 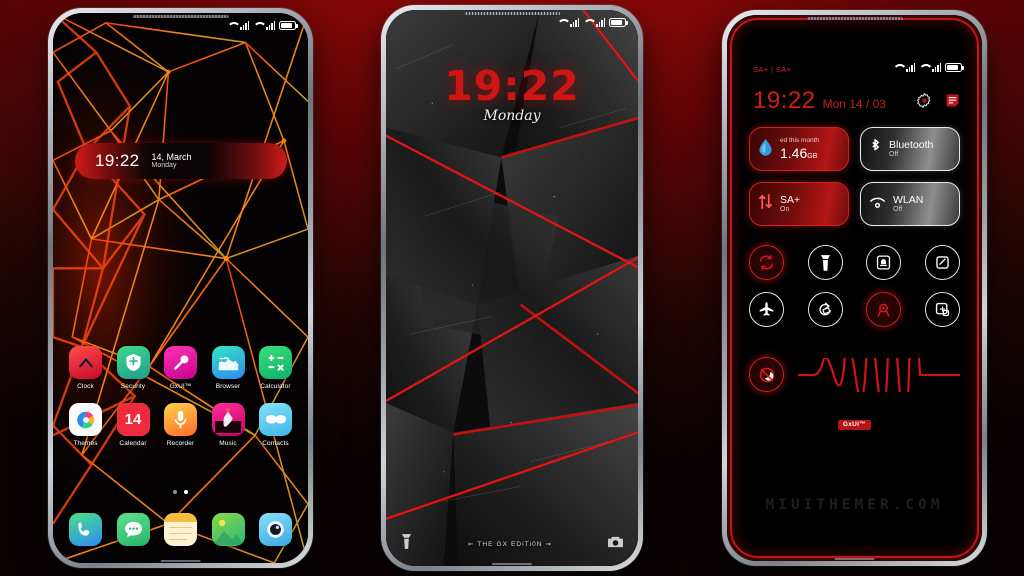 What do you see at coordinates (765, 149) in the screenshot?
I see `data-drop-icon` at bounding box center [765, 149].